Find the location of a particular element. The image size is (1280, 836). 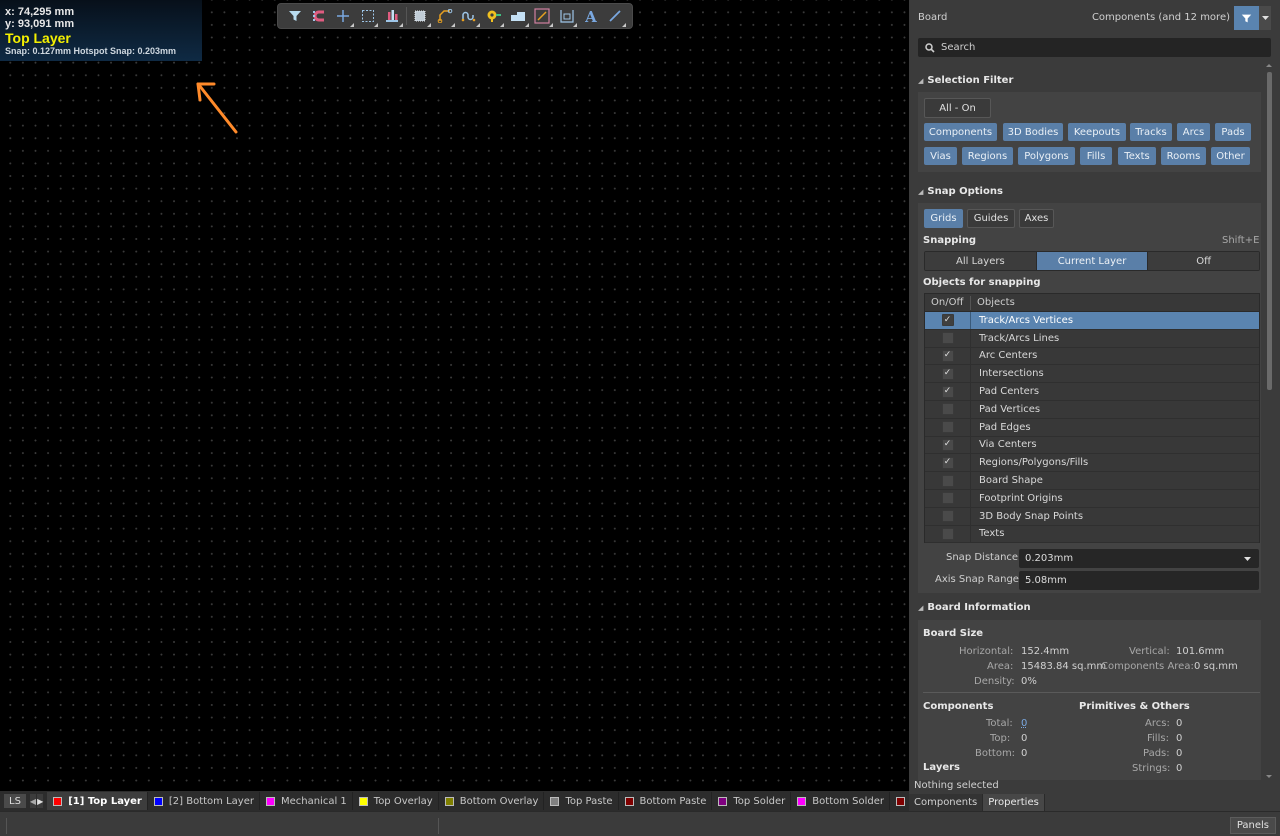

filter-toggle-arcs: Arcs is located at coordinates (1193, 132).